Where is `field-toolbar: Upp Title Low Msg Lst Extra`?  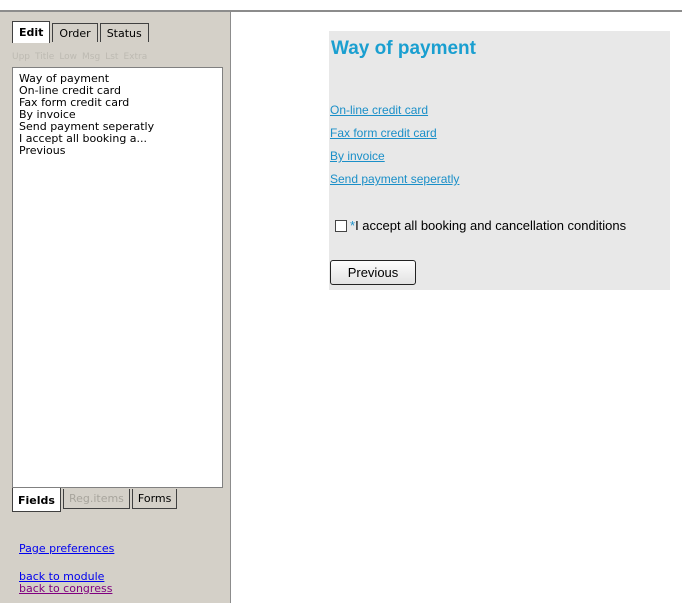 field-toolbar: Upp Title Low Msg Lst Extra is located at coordinates (79, 57).